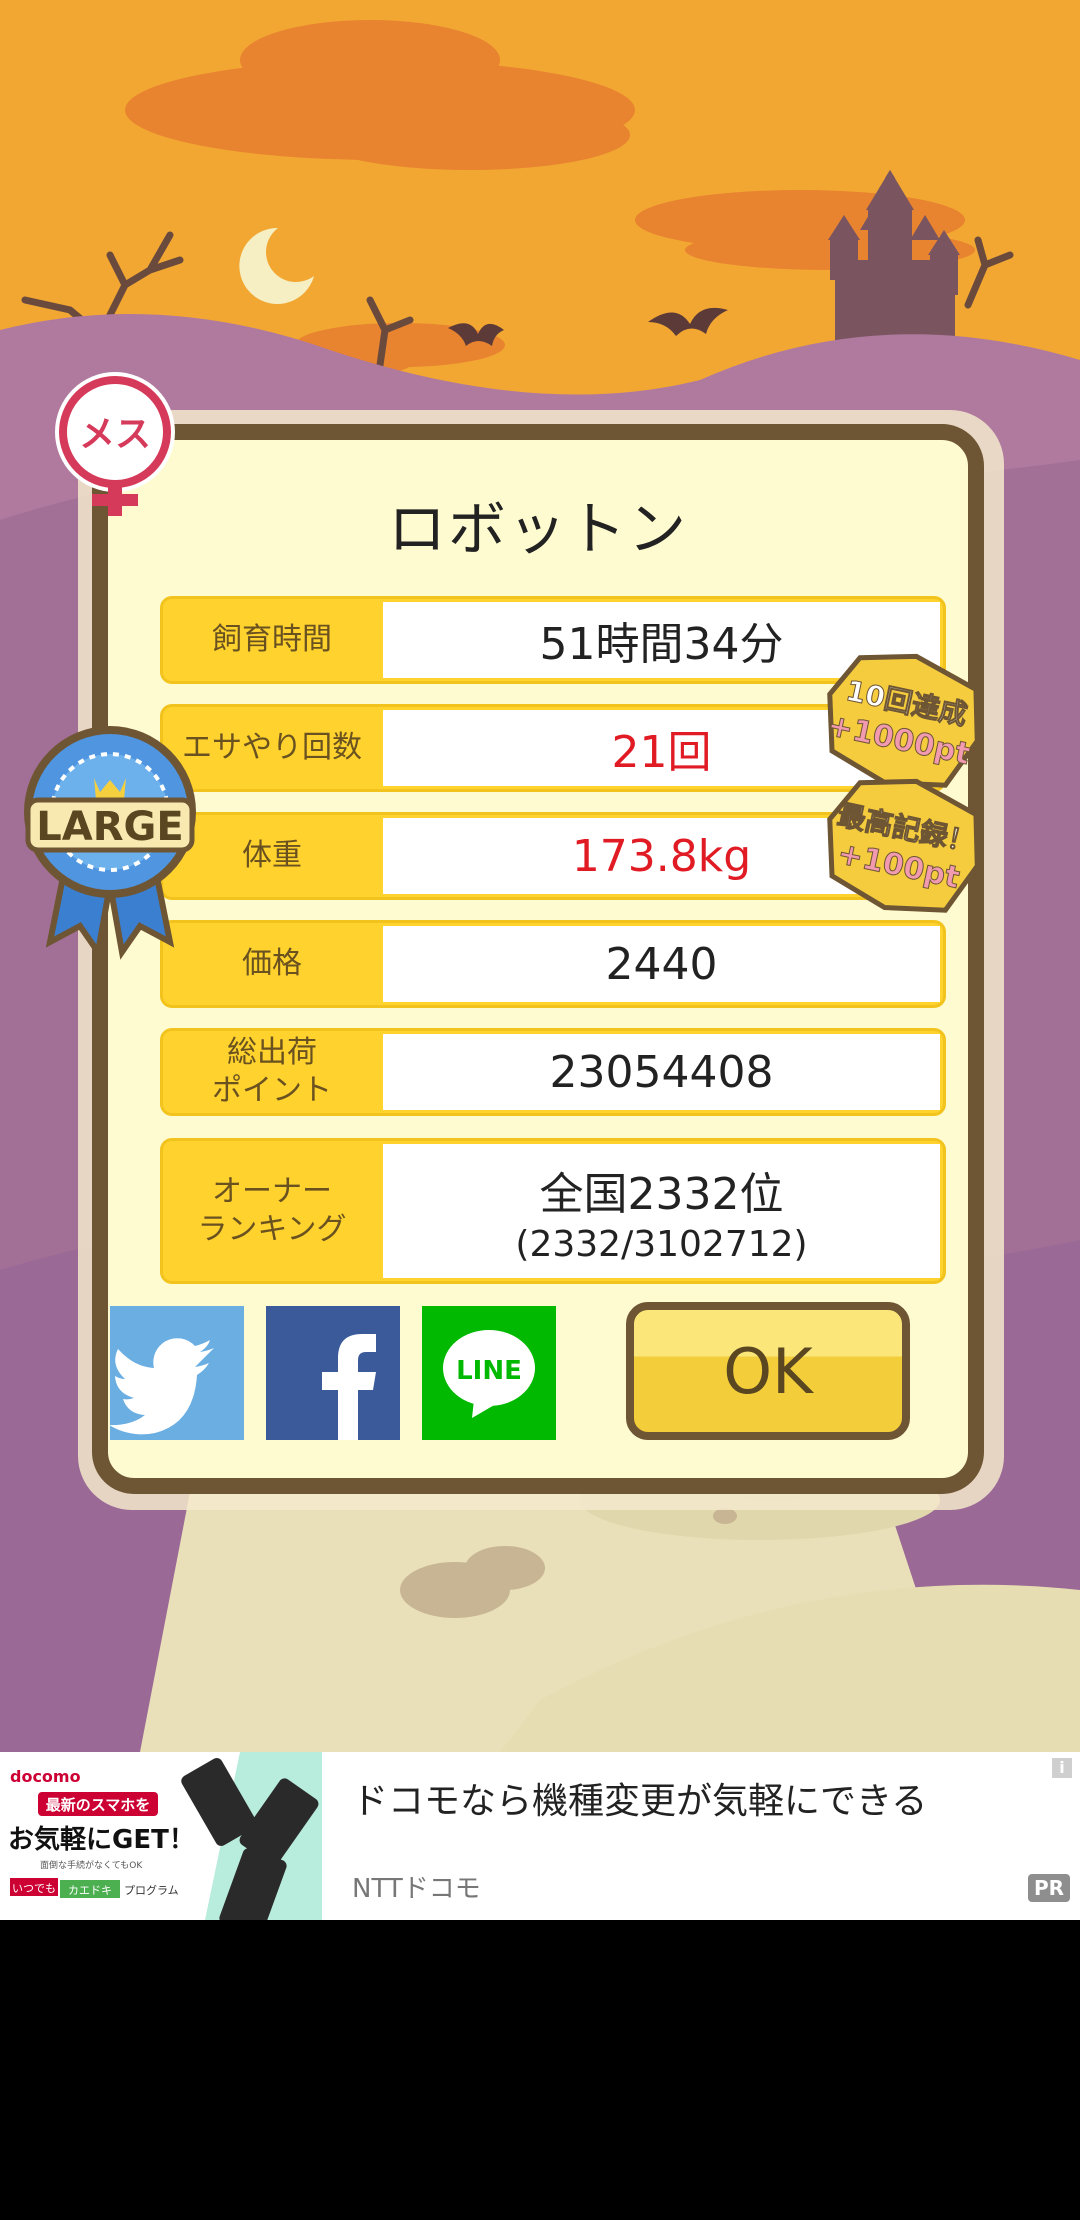 Image resolution: width=1080 pixels, height=2220 pixels. I want to click on facebook-share-button, so click(333, 1373).